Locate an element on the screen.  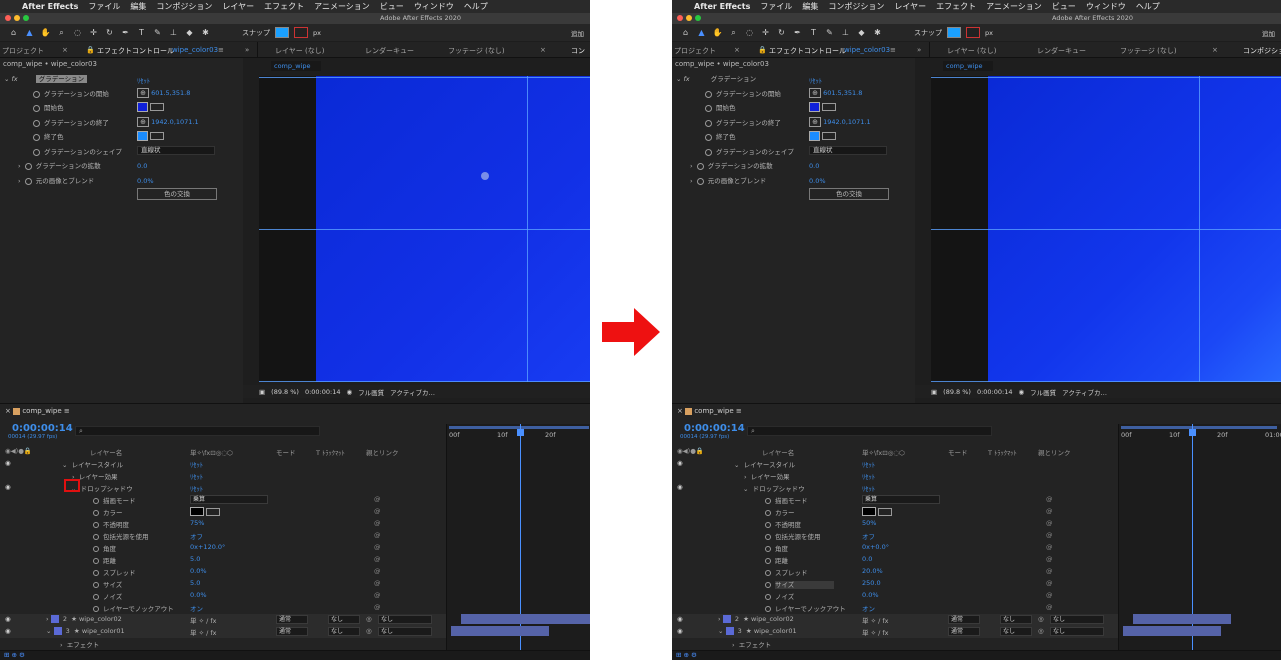
camera-icon: ◉ is located at coordinates (1021, 392).